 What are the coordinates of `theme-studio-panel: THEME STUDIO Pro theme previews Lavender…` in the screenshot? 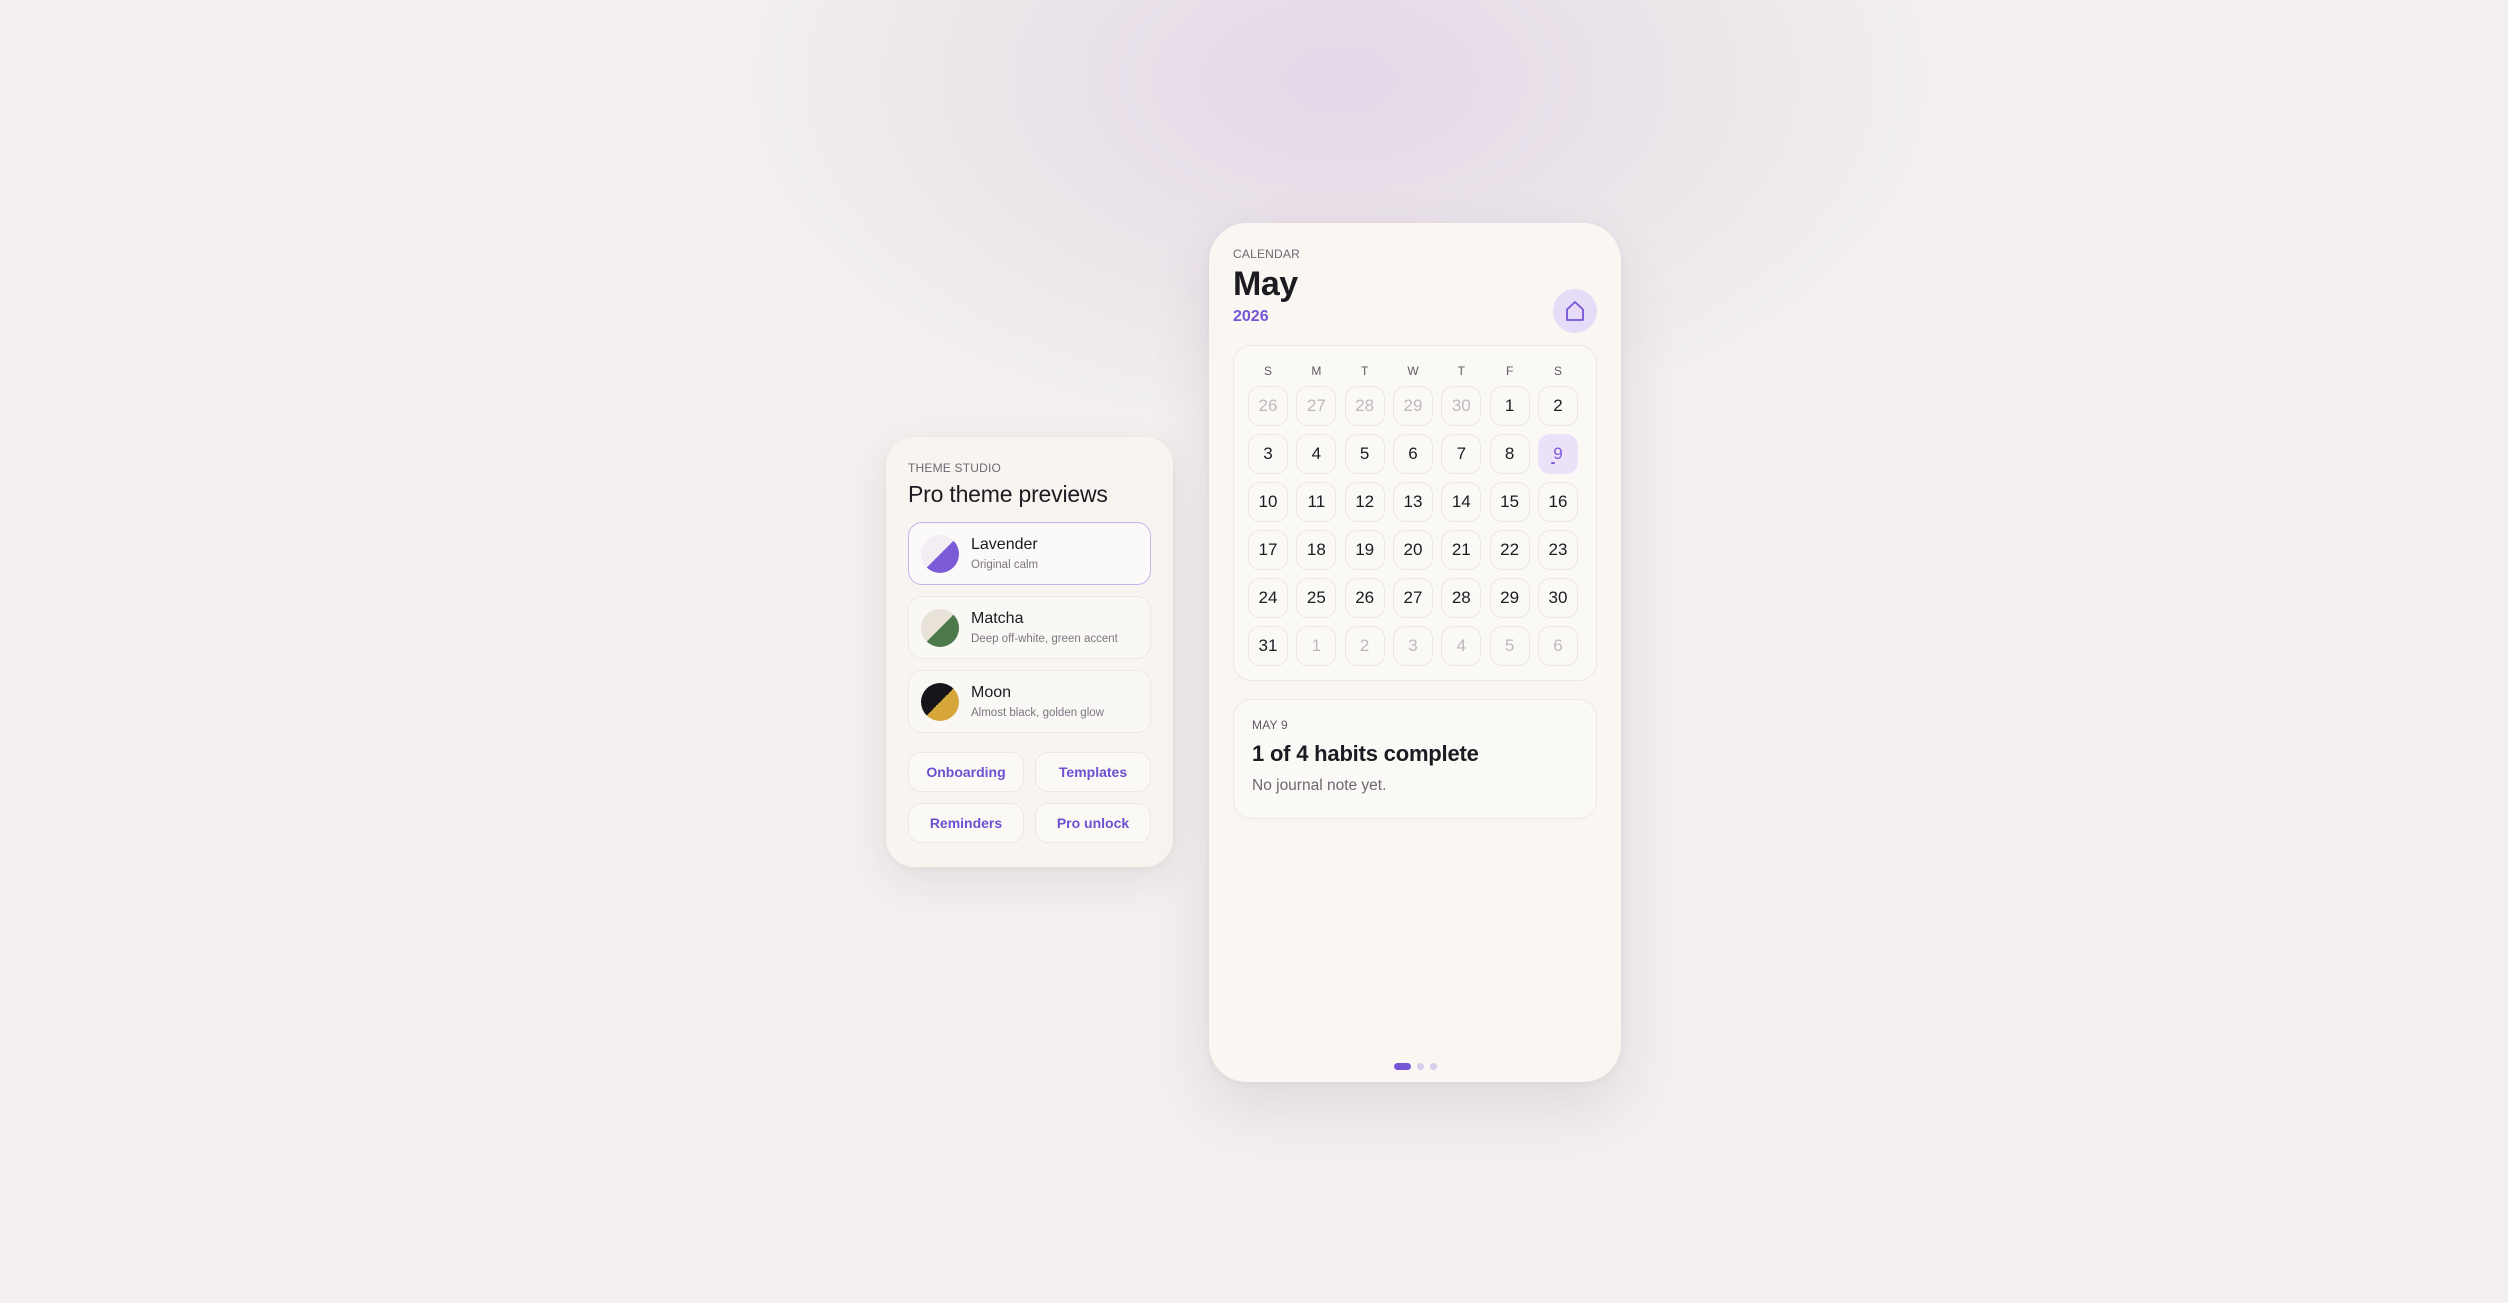 It's located at (1029, 652).